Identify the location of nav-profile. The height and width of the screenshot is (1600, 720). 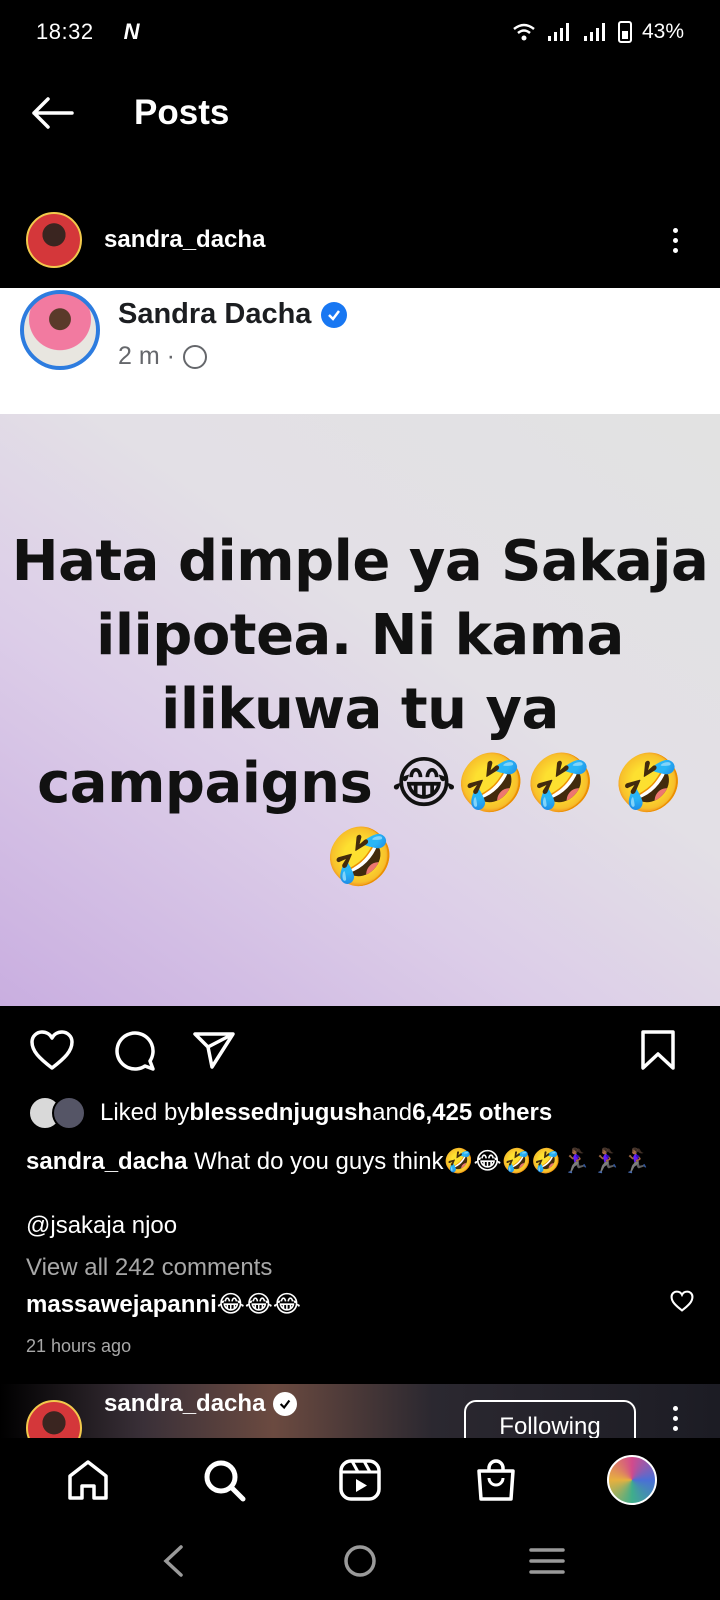
(632, 1480).